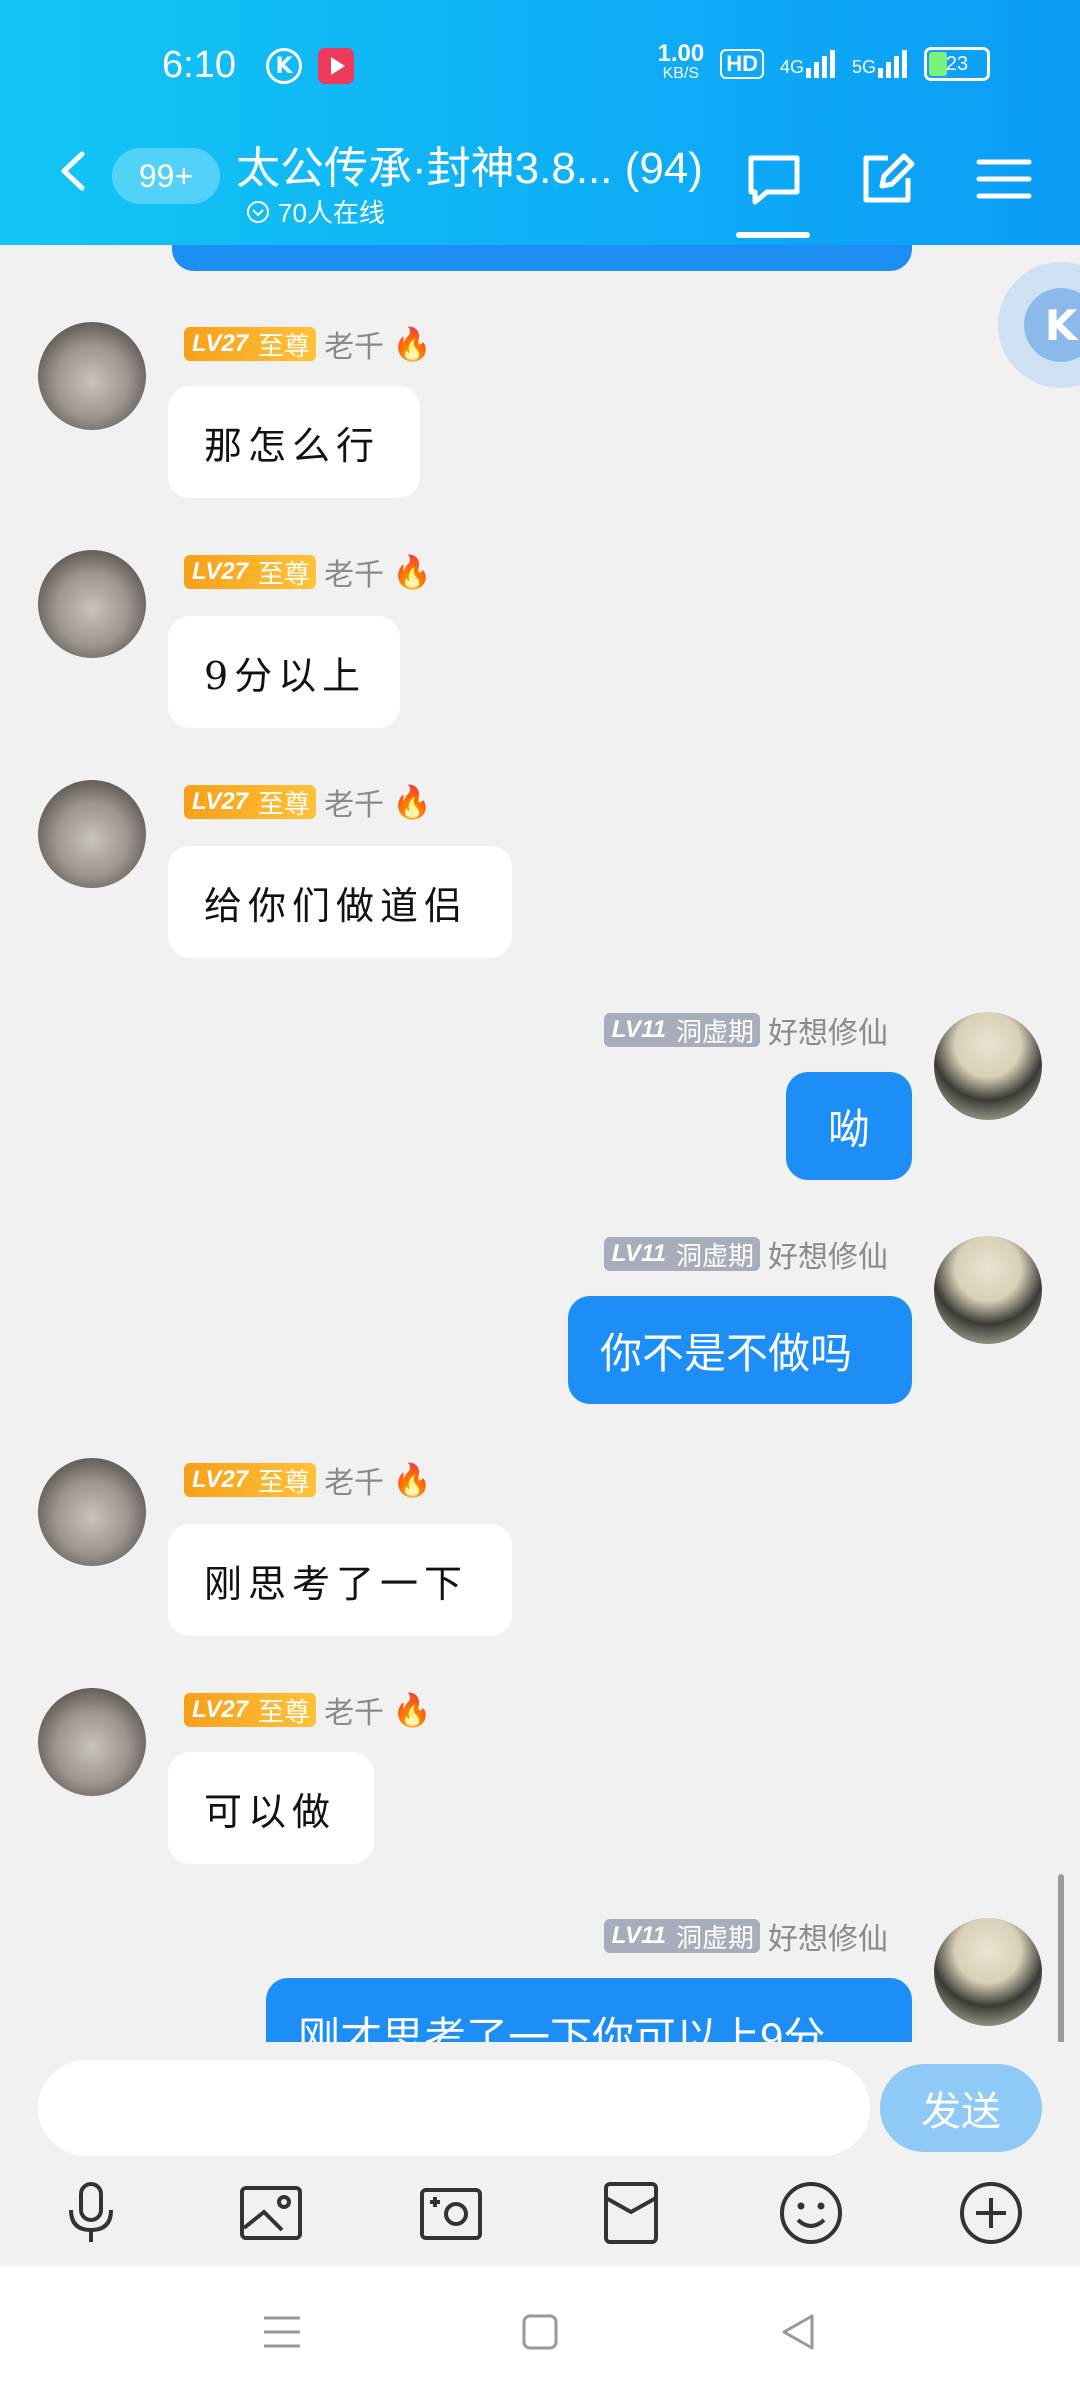 The image size is (1080, 2400). I want to click on previous-message-bubble, so click(542, 258).